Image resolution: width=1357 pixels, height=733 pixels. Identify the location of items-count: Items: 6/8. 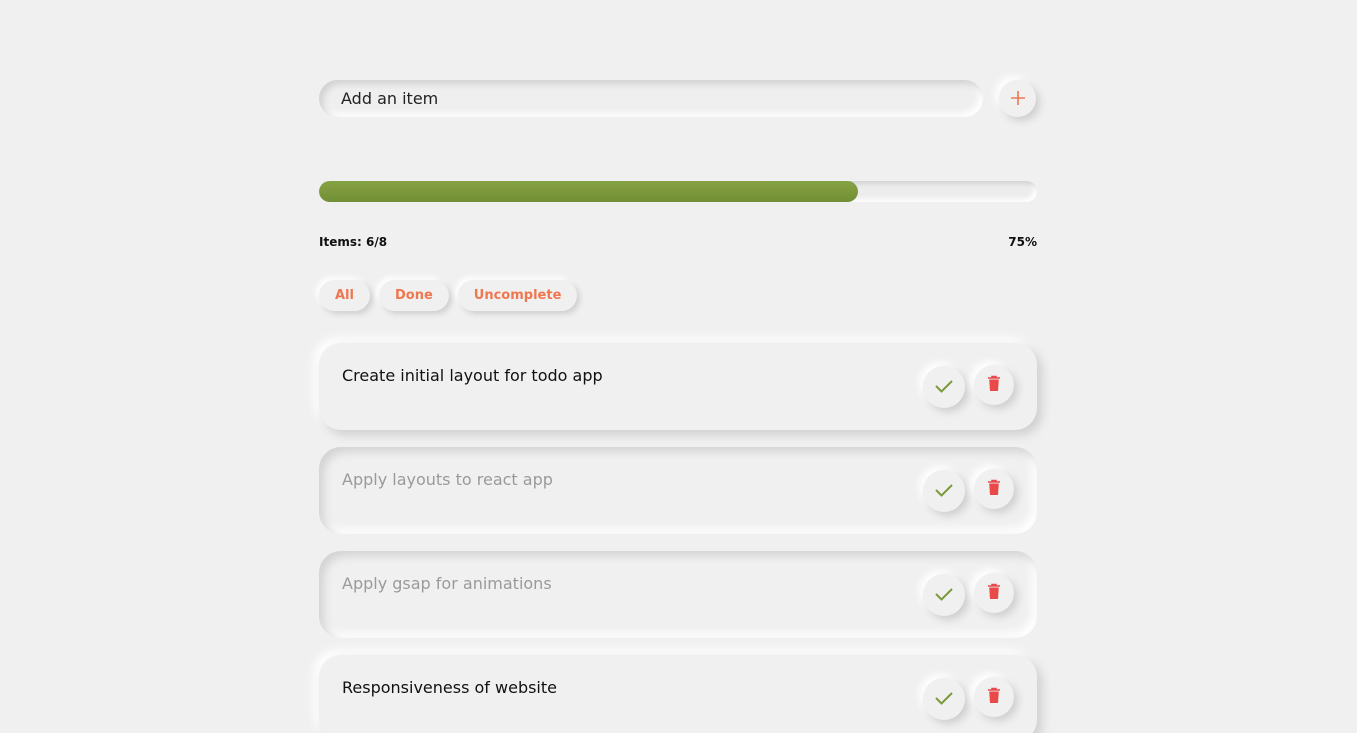
(353, 242).